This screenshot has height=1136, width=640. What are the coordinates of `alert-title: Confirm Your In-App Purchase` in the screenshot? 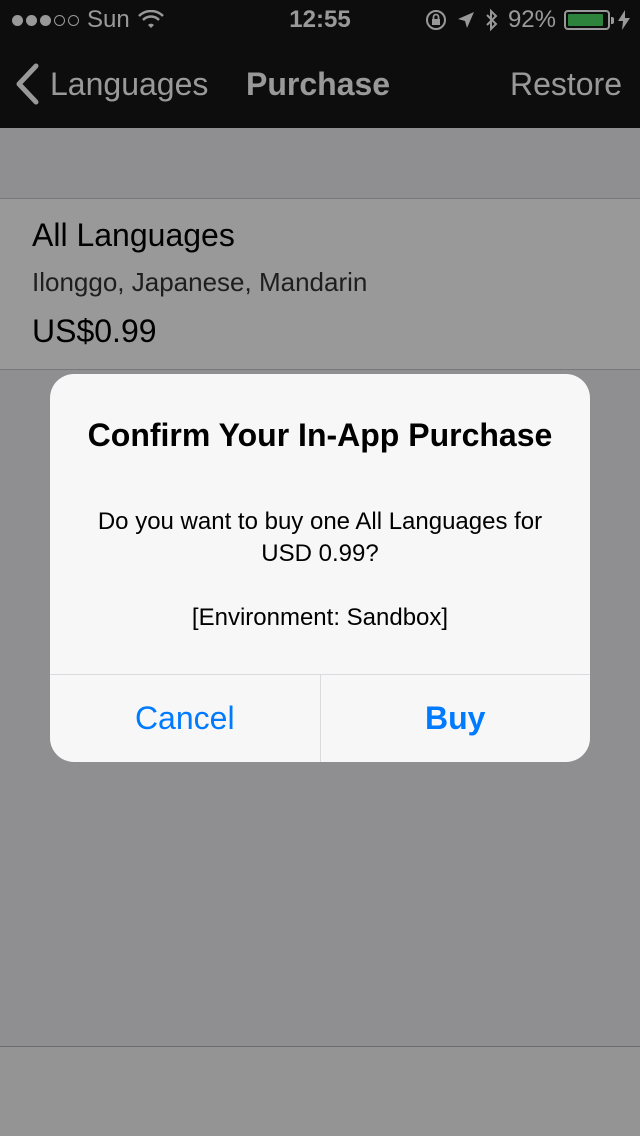 It's located at (320, 435).